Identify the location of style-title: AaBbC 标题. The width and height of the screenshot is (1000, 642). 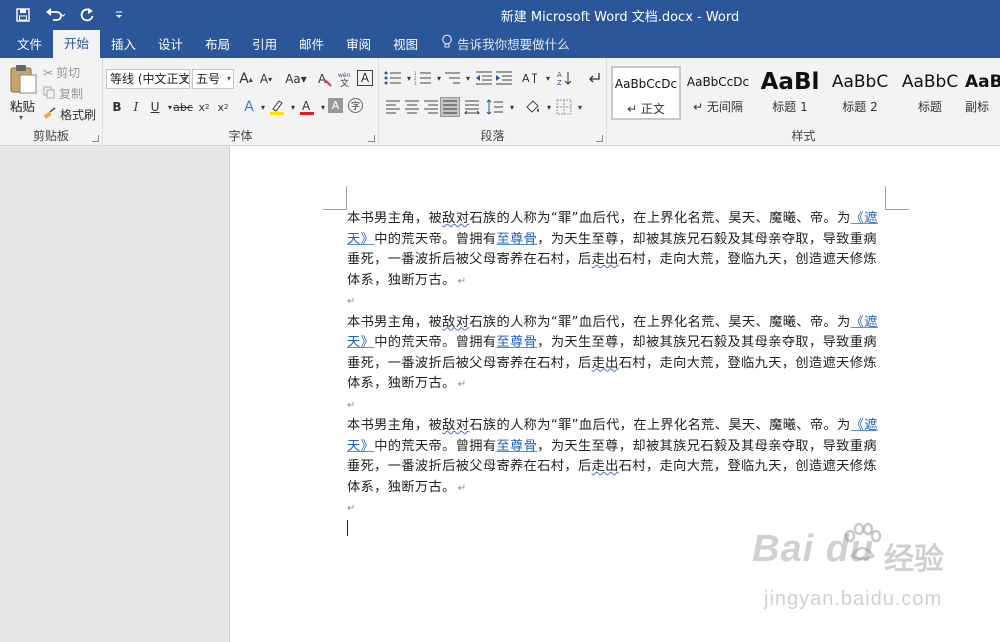
(930, 93).